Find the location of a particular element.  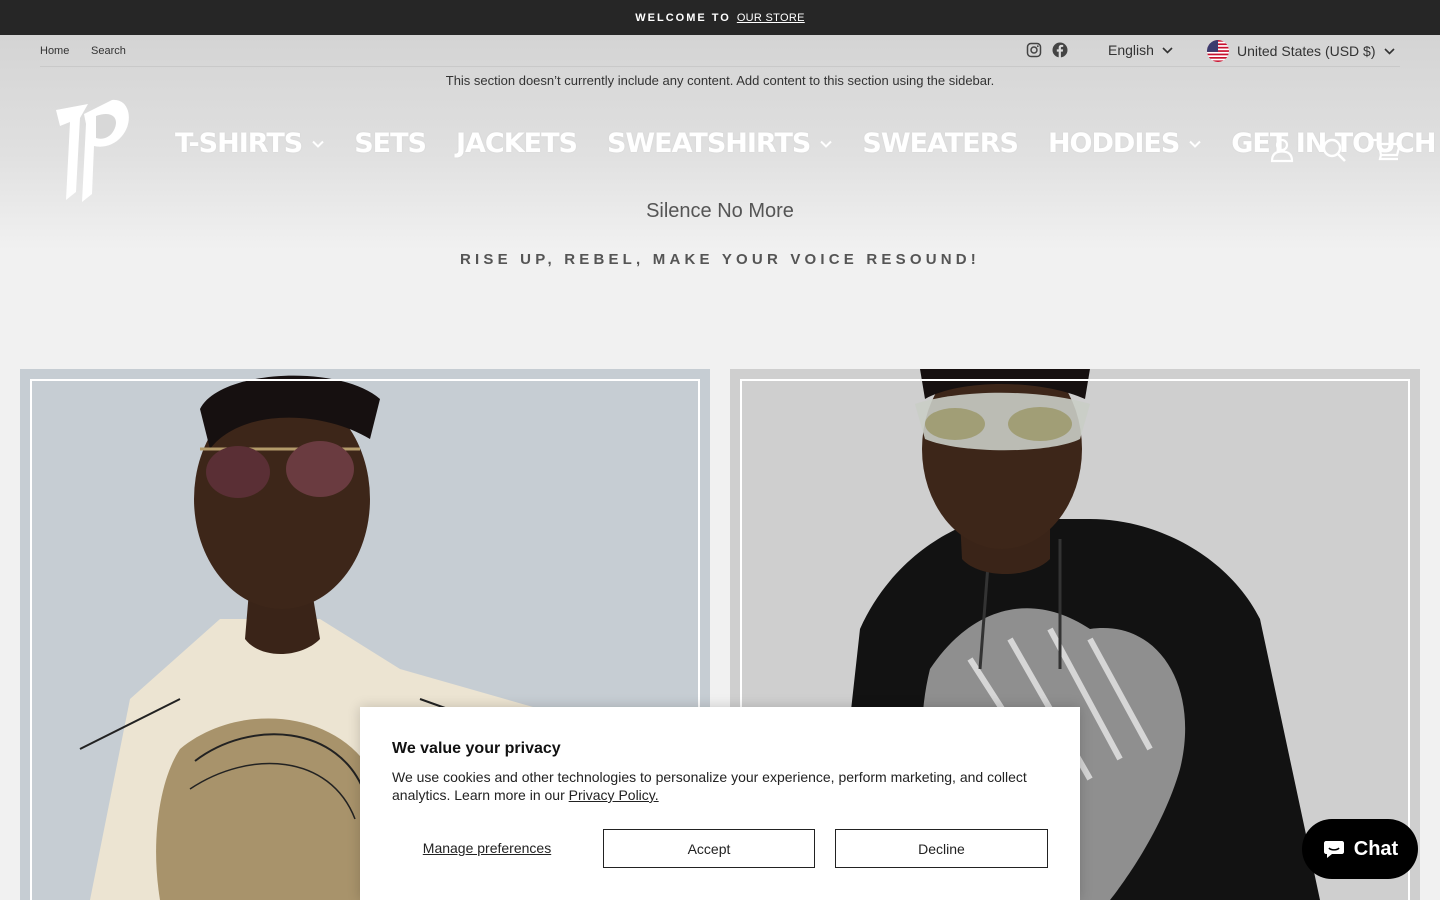

us-flag-icon is located at coordinates (1218, 51).